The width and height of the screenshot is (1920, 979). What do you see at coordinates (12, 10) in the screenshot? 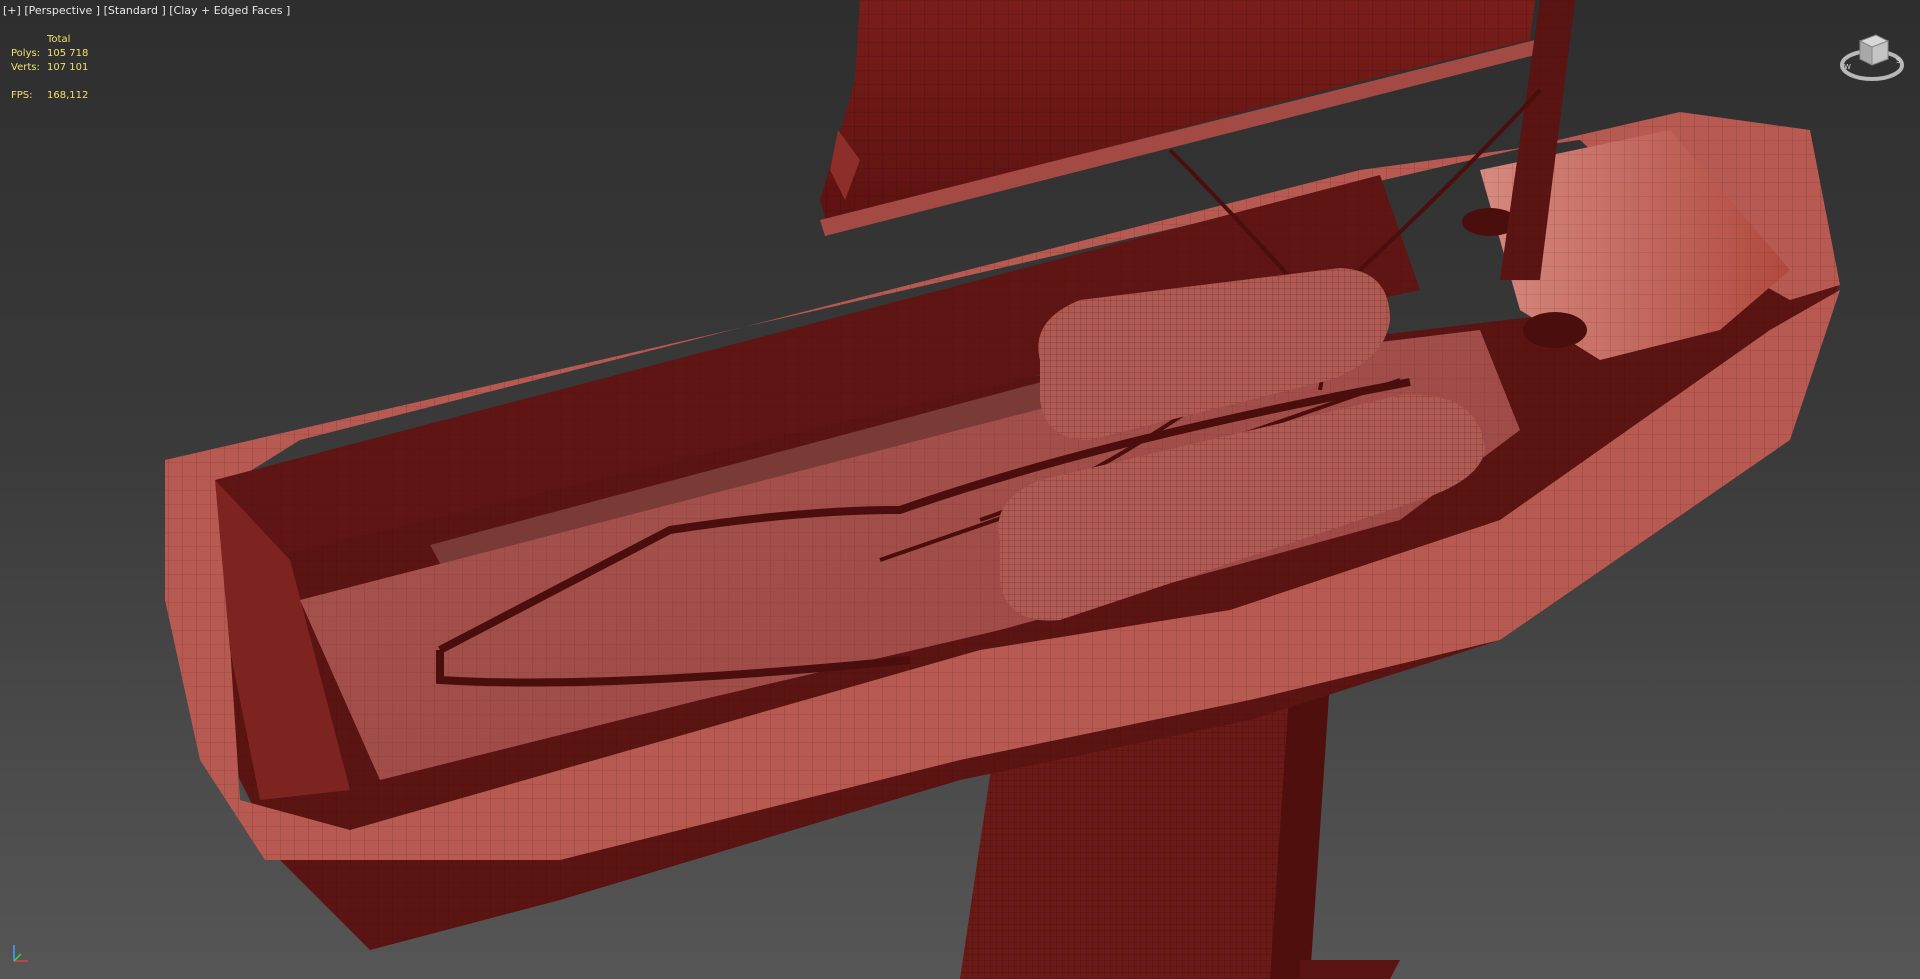
I see `viewport-menu-plus: [+]` at bounding box center [12, 10].